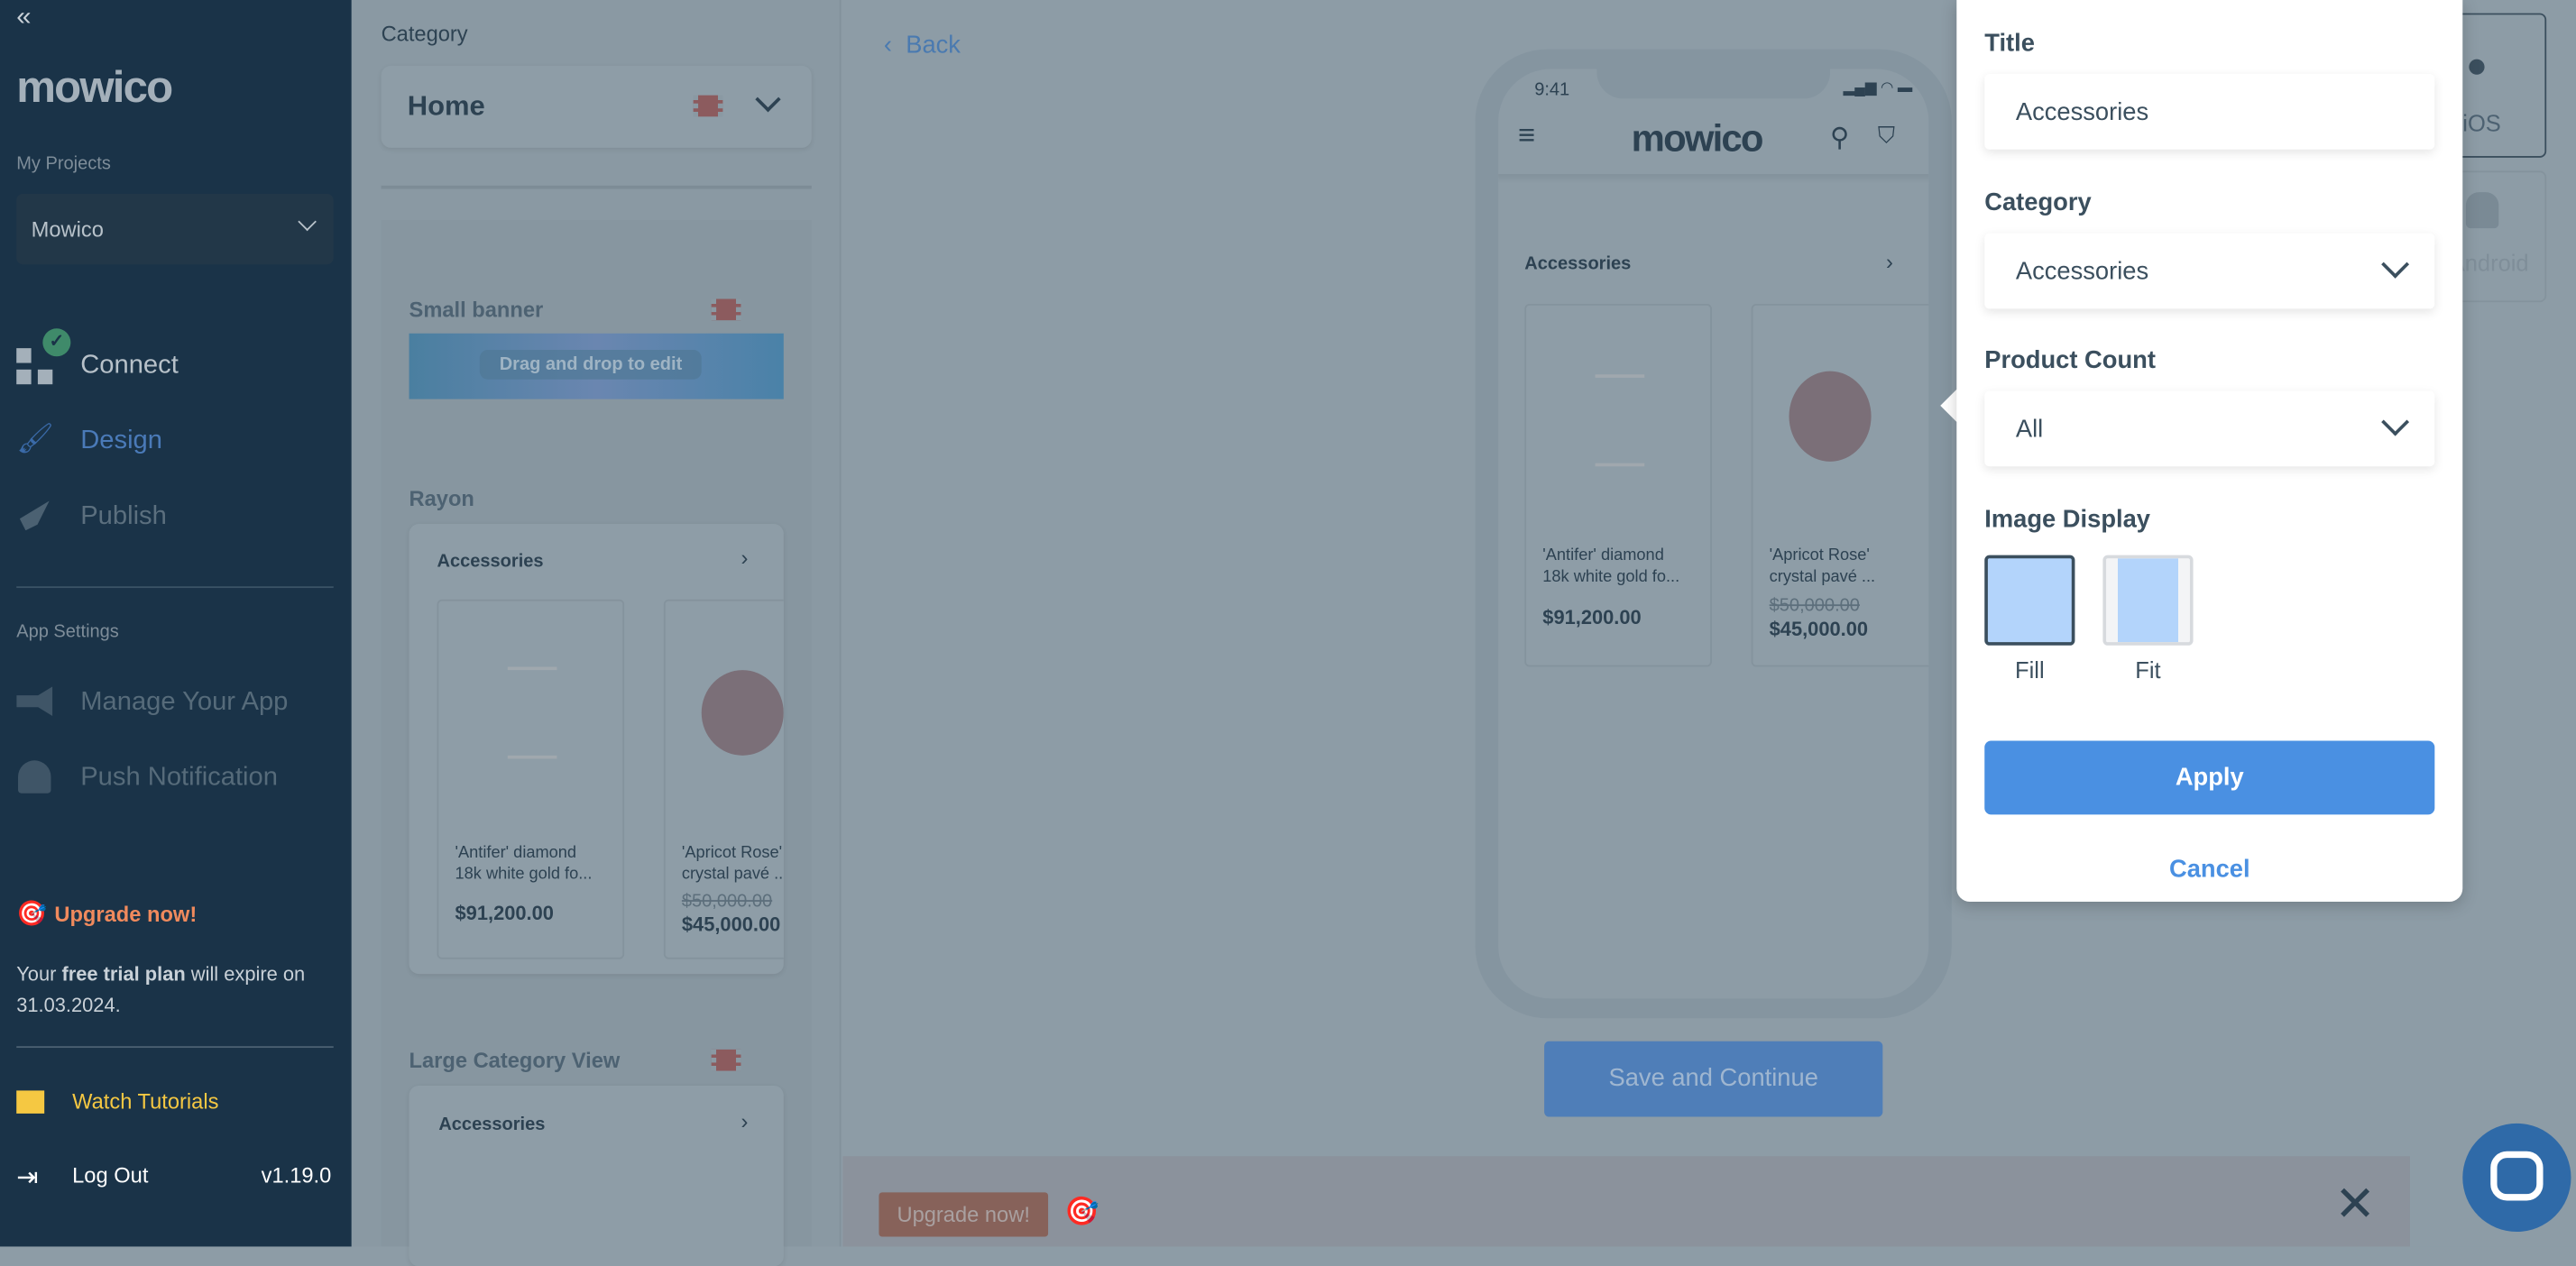 This screenshot has height=1266, width=2576. Describe the element at coordinates (1552, 90) in the screenshot. I see `status-time: 9:41` at that location.